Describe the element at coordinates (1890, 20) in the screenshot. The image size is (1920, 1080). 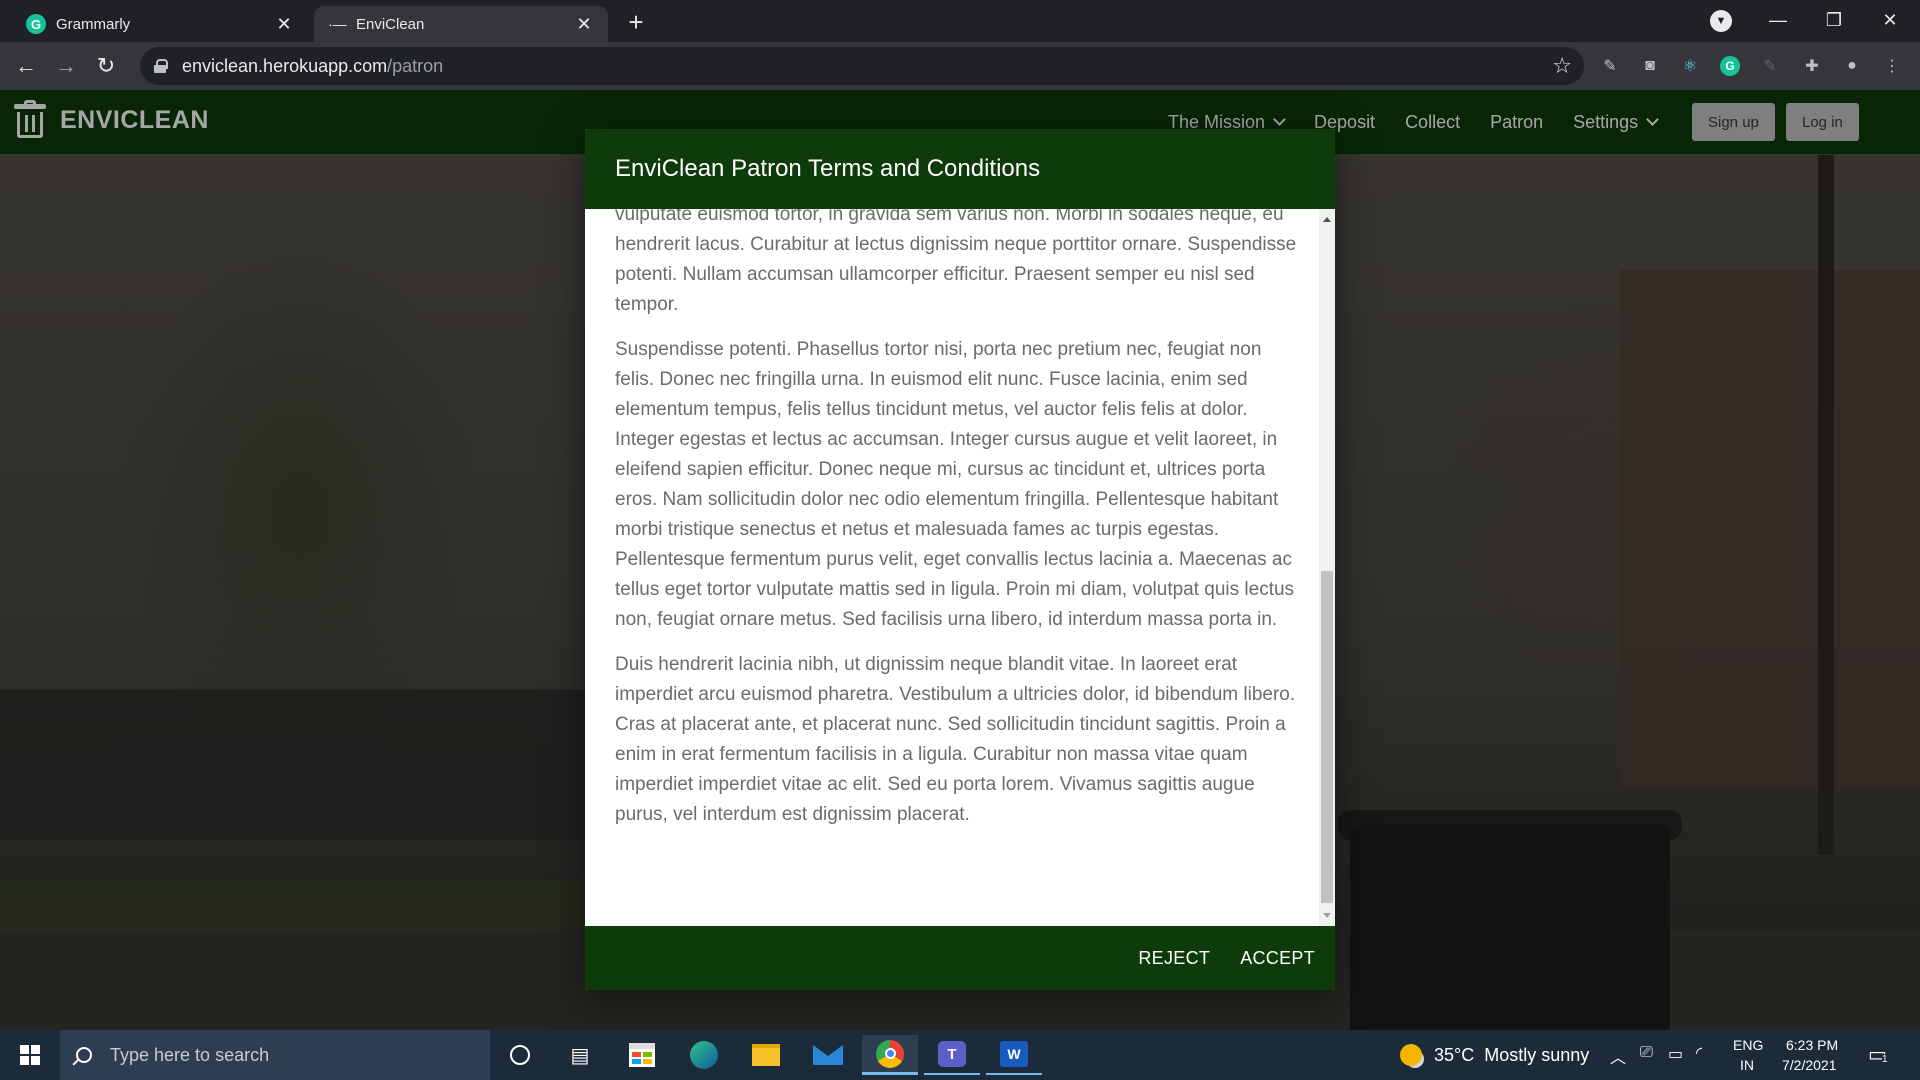
I see `close-window-icon: ✕` at that location.